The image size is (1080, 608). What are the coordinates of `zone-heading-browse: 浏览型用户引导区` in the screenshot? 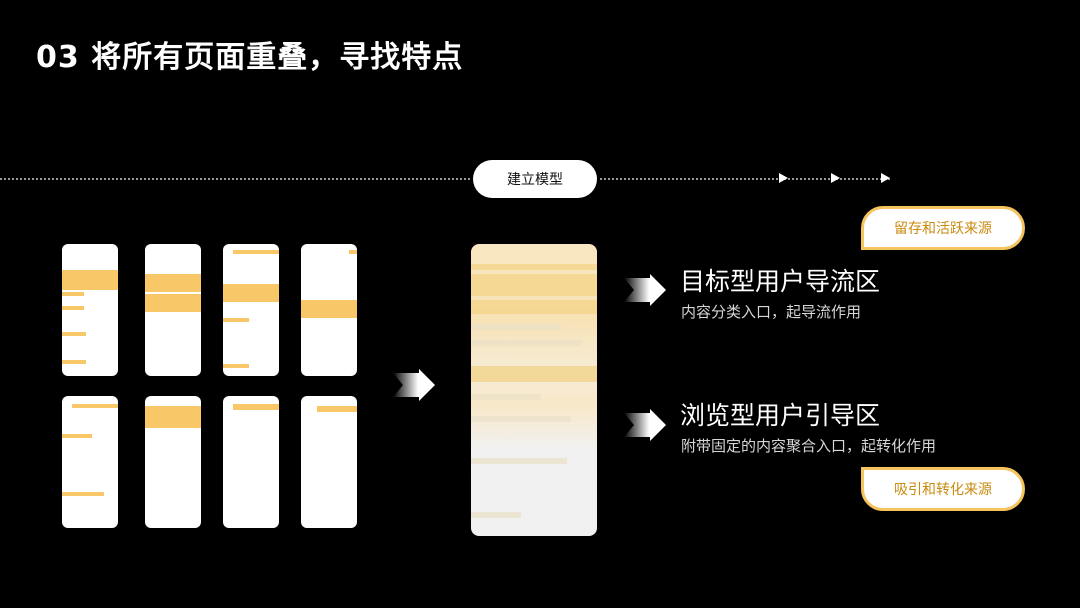 It's located at (780, 415).